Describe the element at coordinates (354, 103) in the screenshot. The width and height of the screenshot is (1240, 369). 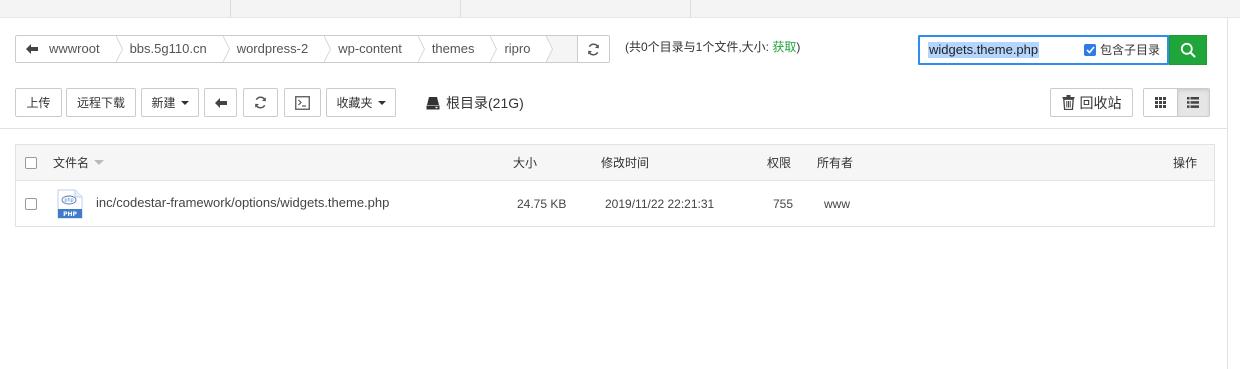
I see `favorites-label: 收藏夹` at that location.